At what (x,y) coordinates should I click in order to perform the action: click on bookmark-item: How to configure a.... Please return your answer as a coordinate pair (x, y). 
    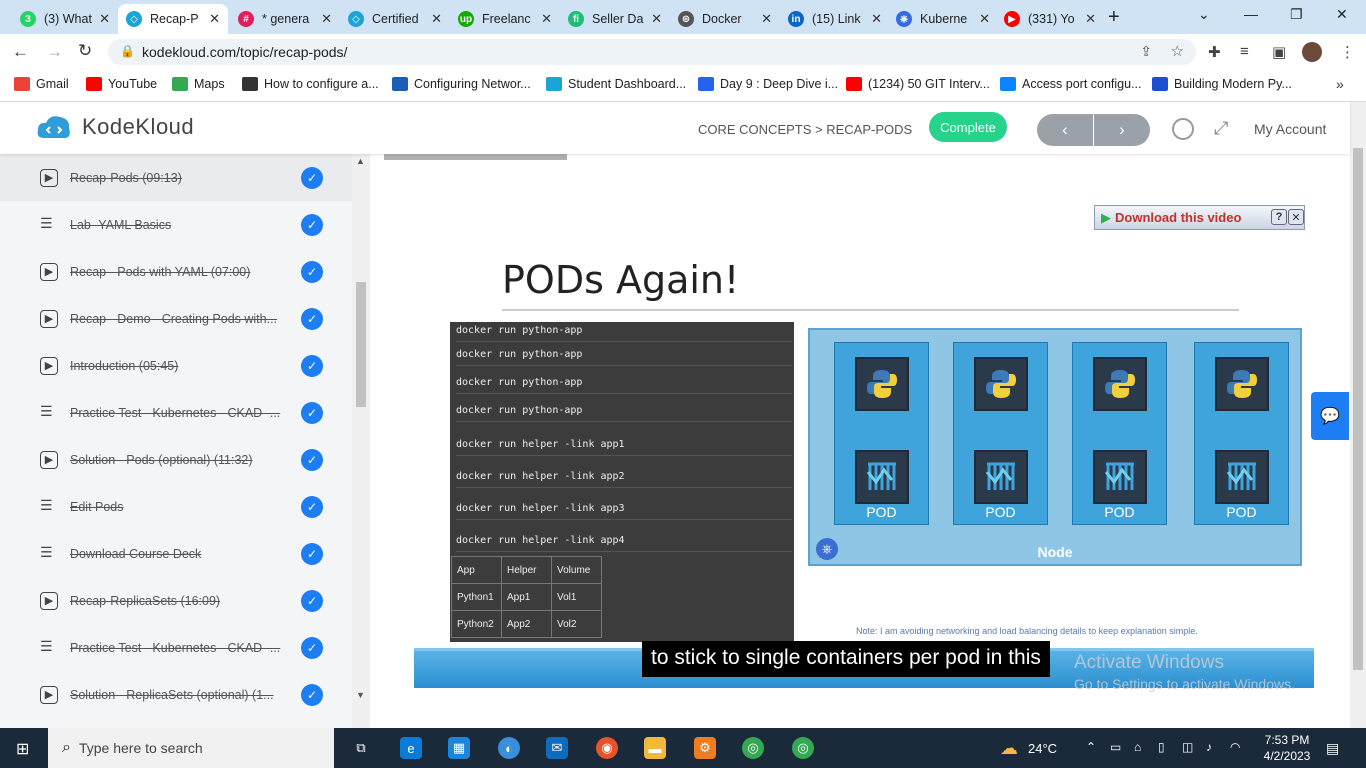
    Looking at the image, I should click on (310, 84).